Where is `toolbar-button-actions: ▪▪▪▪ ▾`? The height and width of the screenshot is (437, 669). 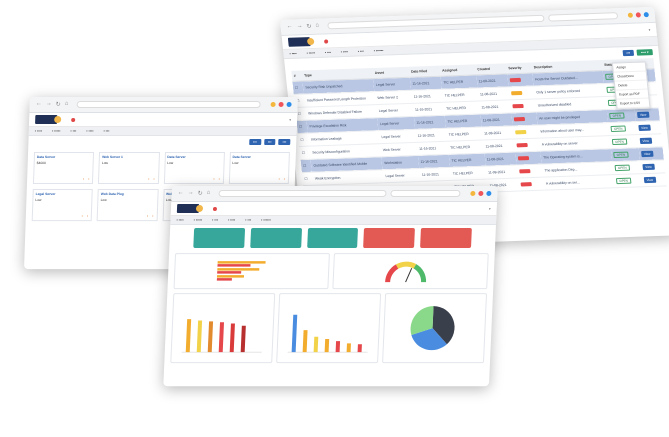
toolbar-button-actions: ▪▪▪▪ ▾ is located at coordinates (644, 52).